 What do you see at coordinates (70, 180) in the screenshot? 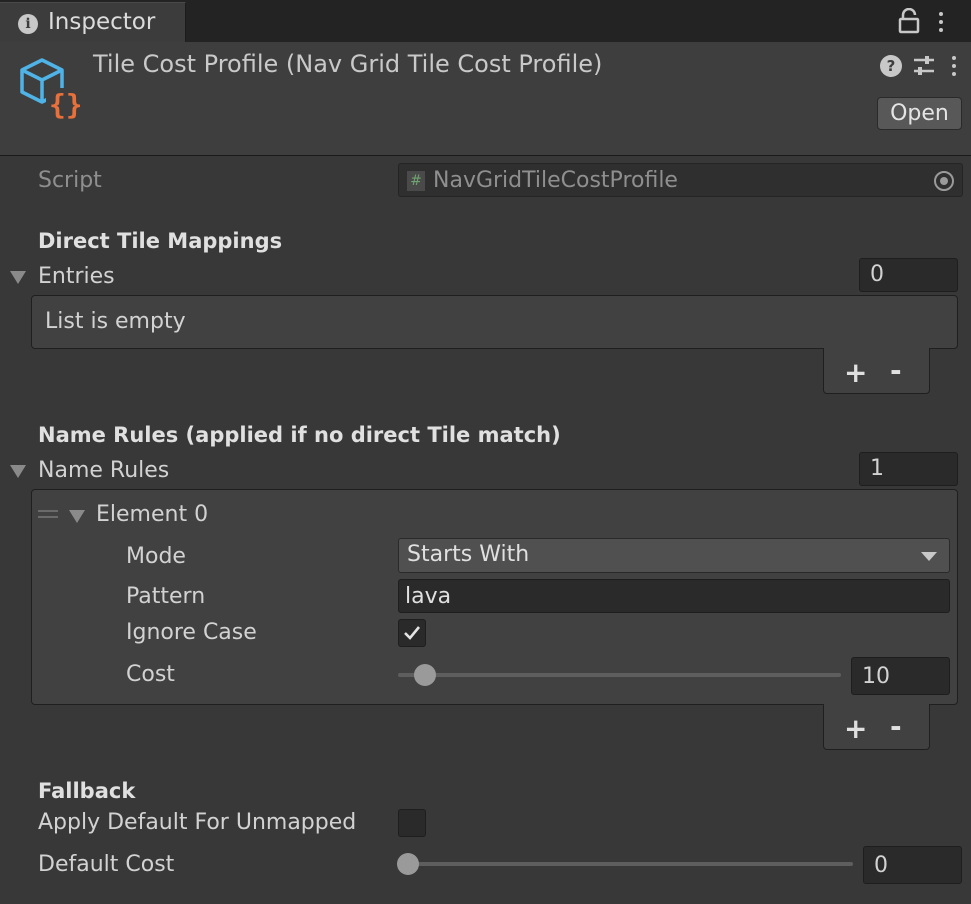
I see `script-label: Script` at bounding box center [70, 180].